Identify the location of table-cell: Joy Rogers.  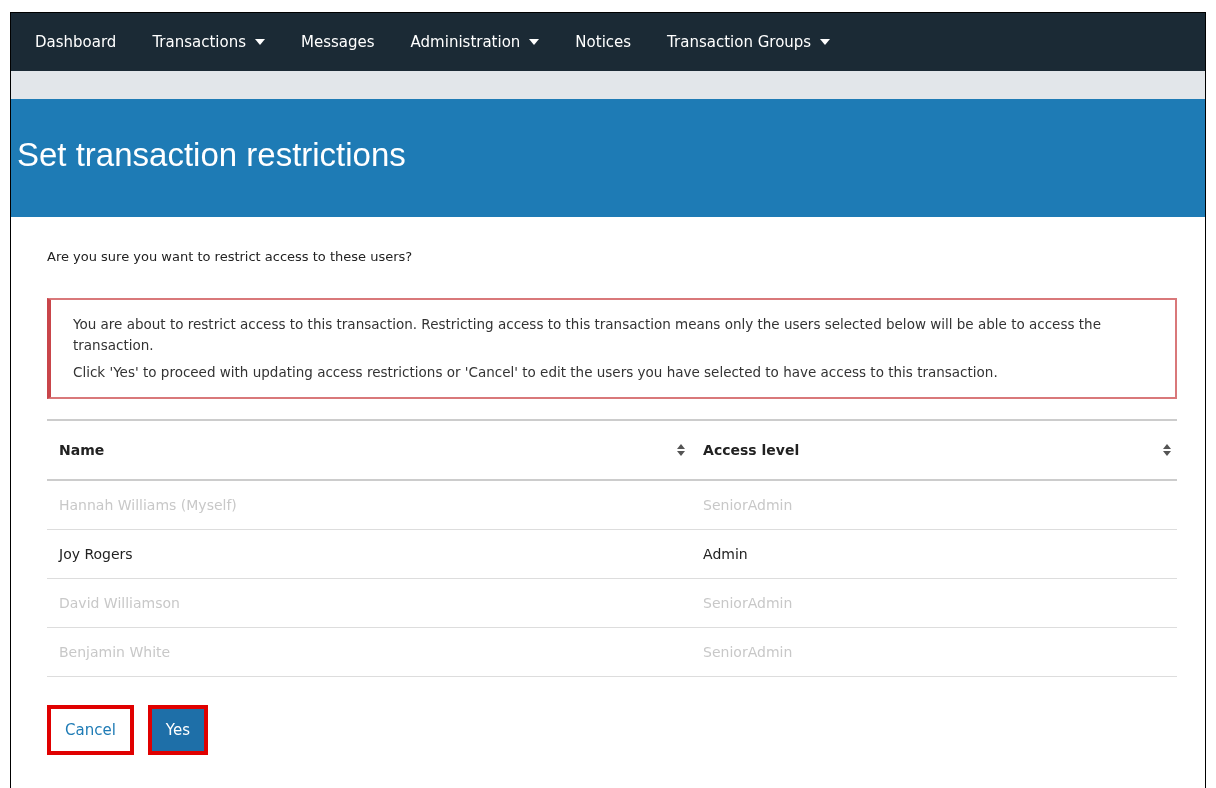
(369, 554).